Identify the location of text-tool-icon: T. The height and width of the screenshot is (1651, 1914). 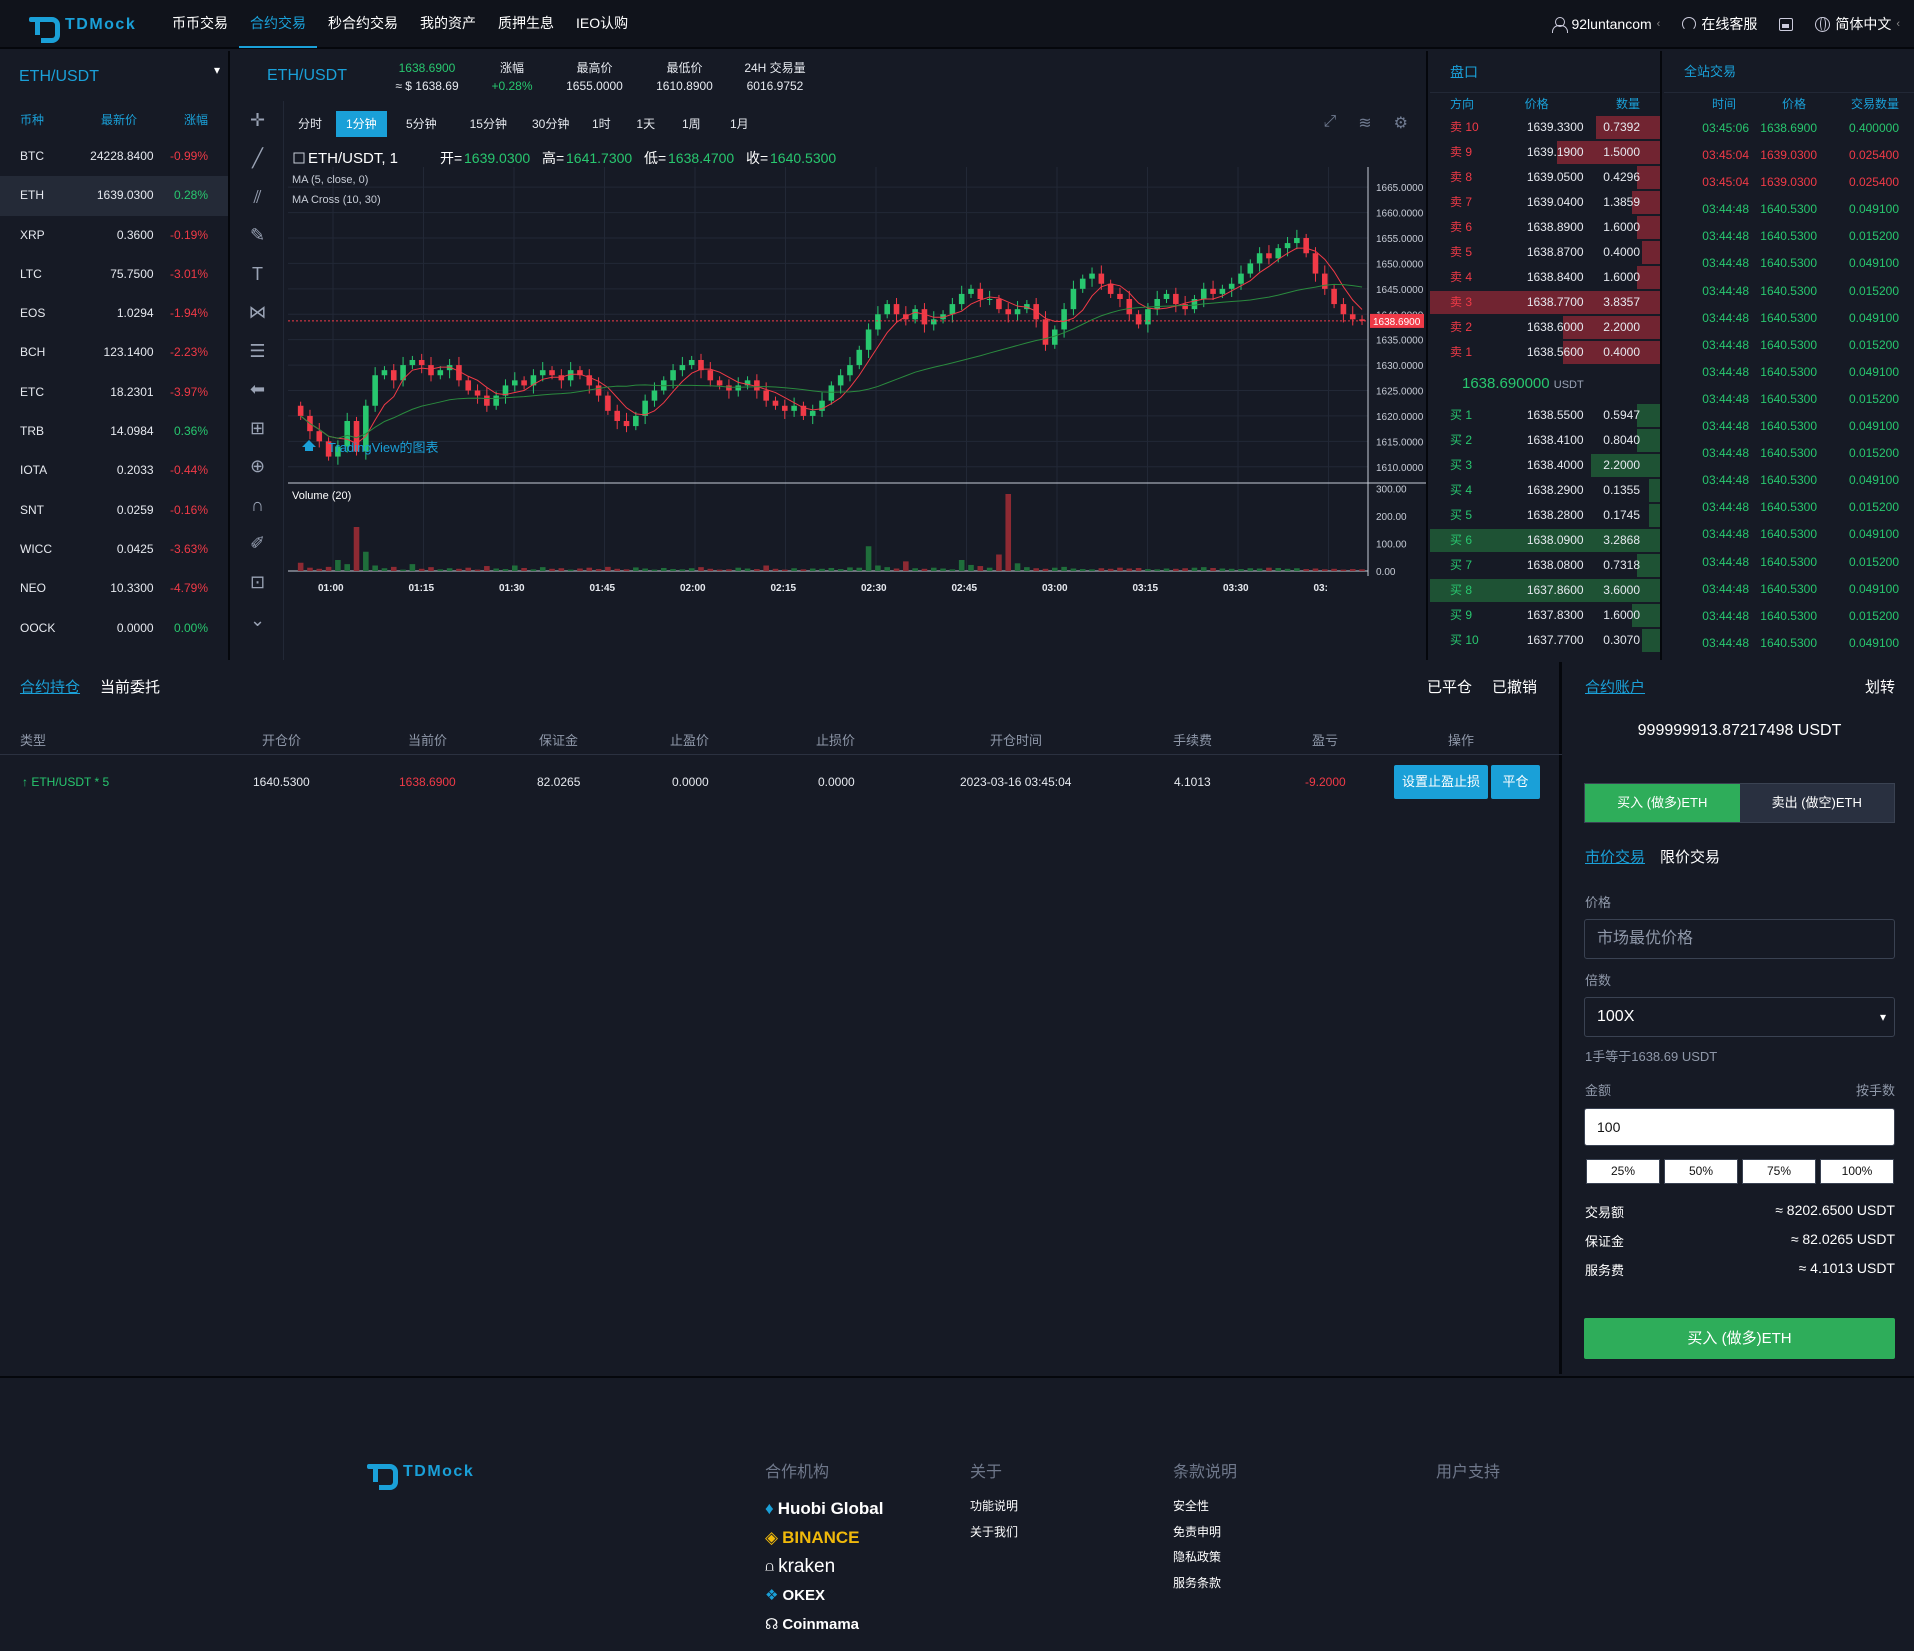
(257, 274).